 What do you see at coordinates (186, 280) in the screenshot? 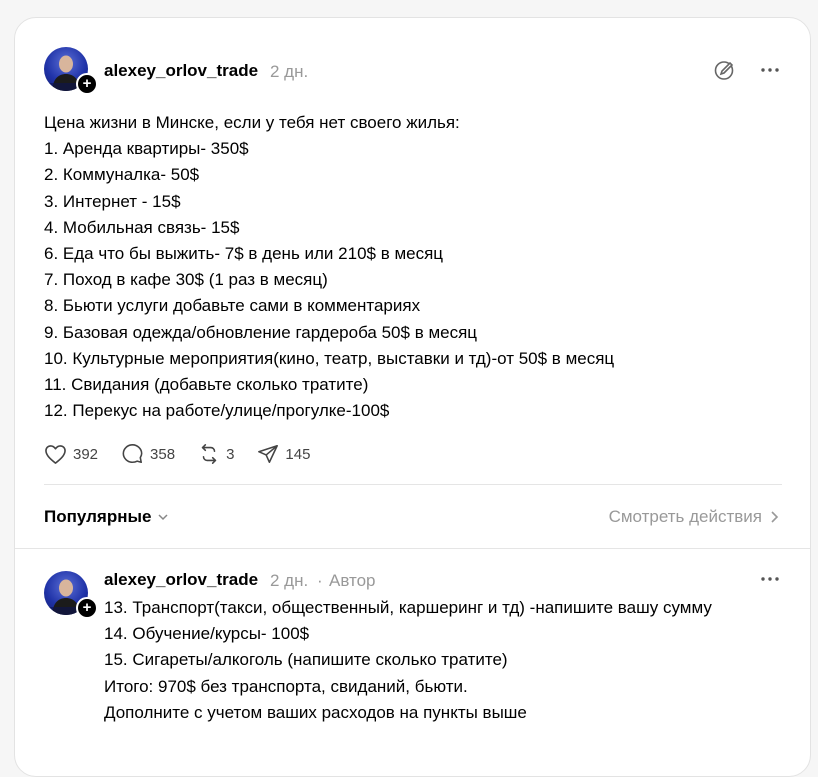
I see `text-line: 7. Поход в кафе 30$ (1 раз в месяц)` at bounding box center [186, 280].